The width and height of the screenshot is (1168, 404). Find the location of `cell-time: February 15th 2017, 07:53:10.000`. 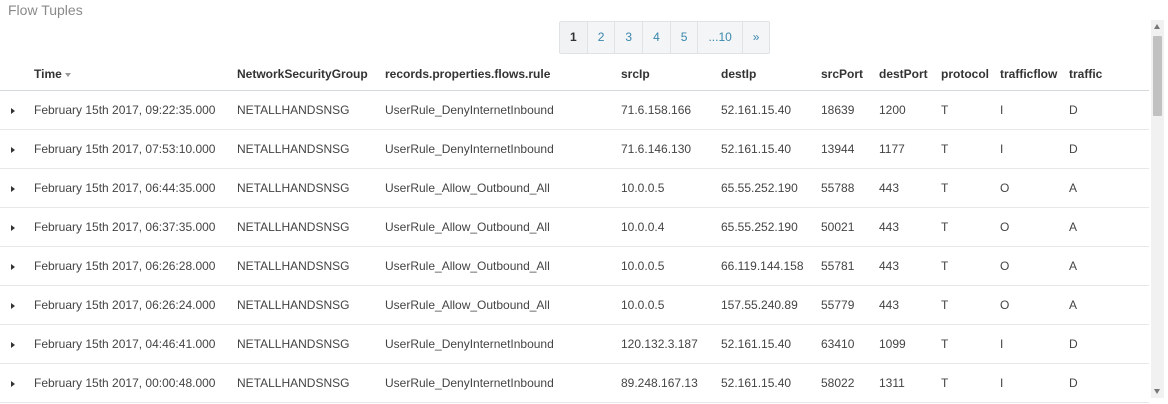

cell-time: February 15th 2017, 07:53:10.000 is located at coordinates (135, 149).